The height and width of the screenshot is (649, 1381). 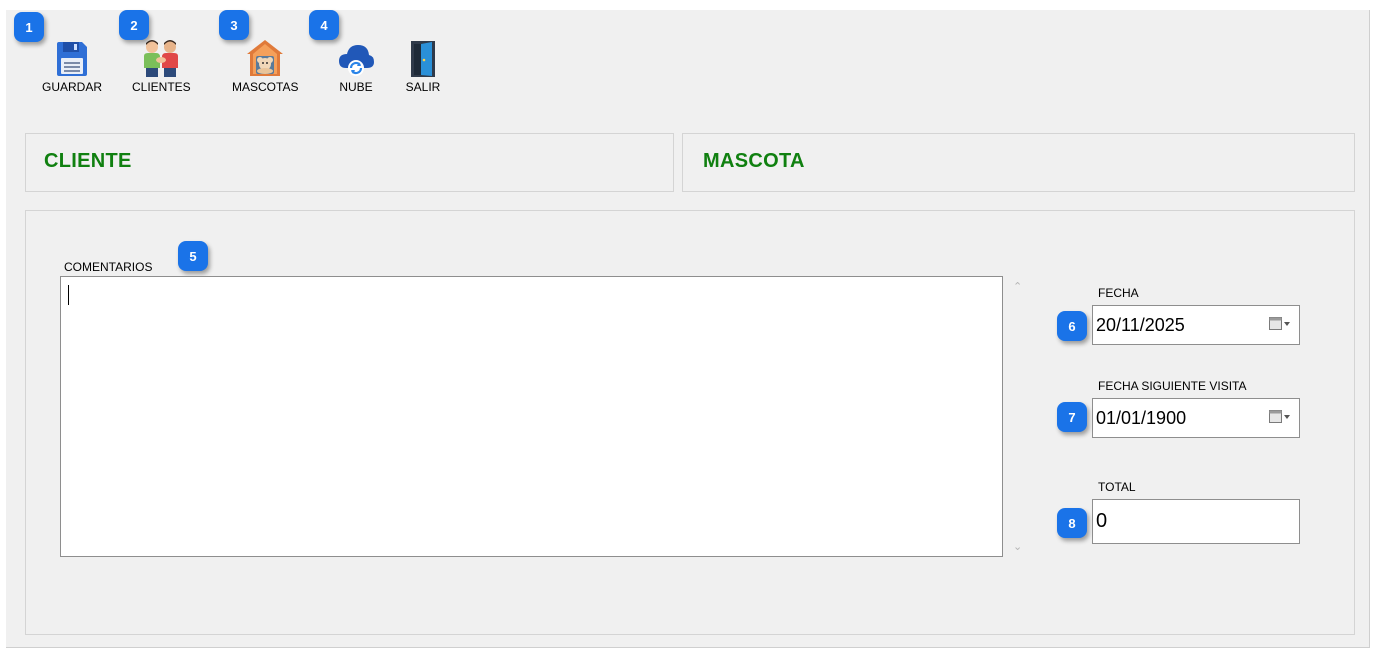 I want to click on callout-badge-1: 1, so click(x=29, y=27).